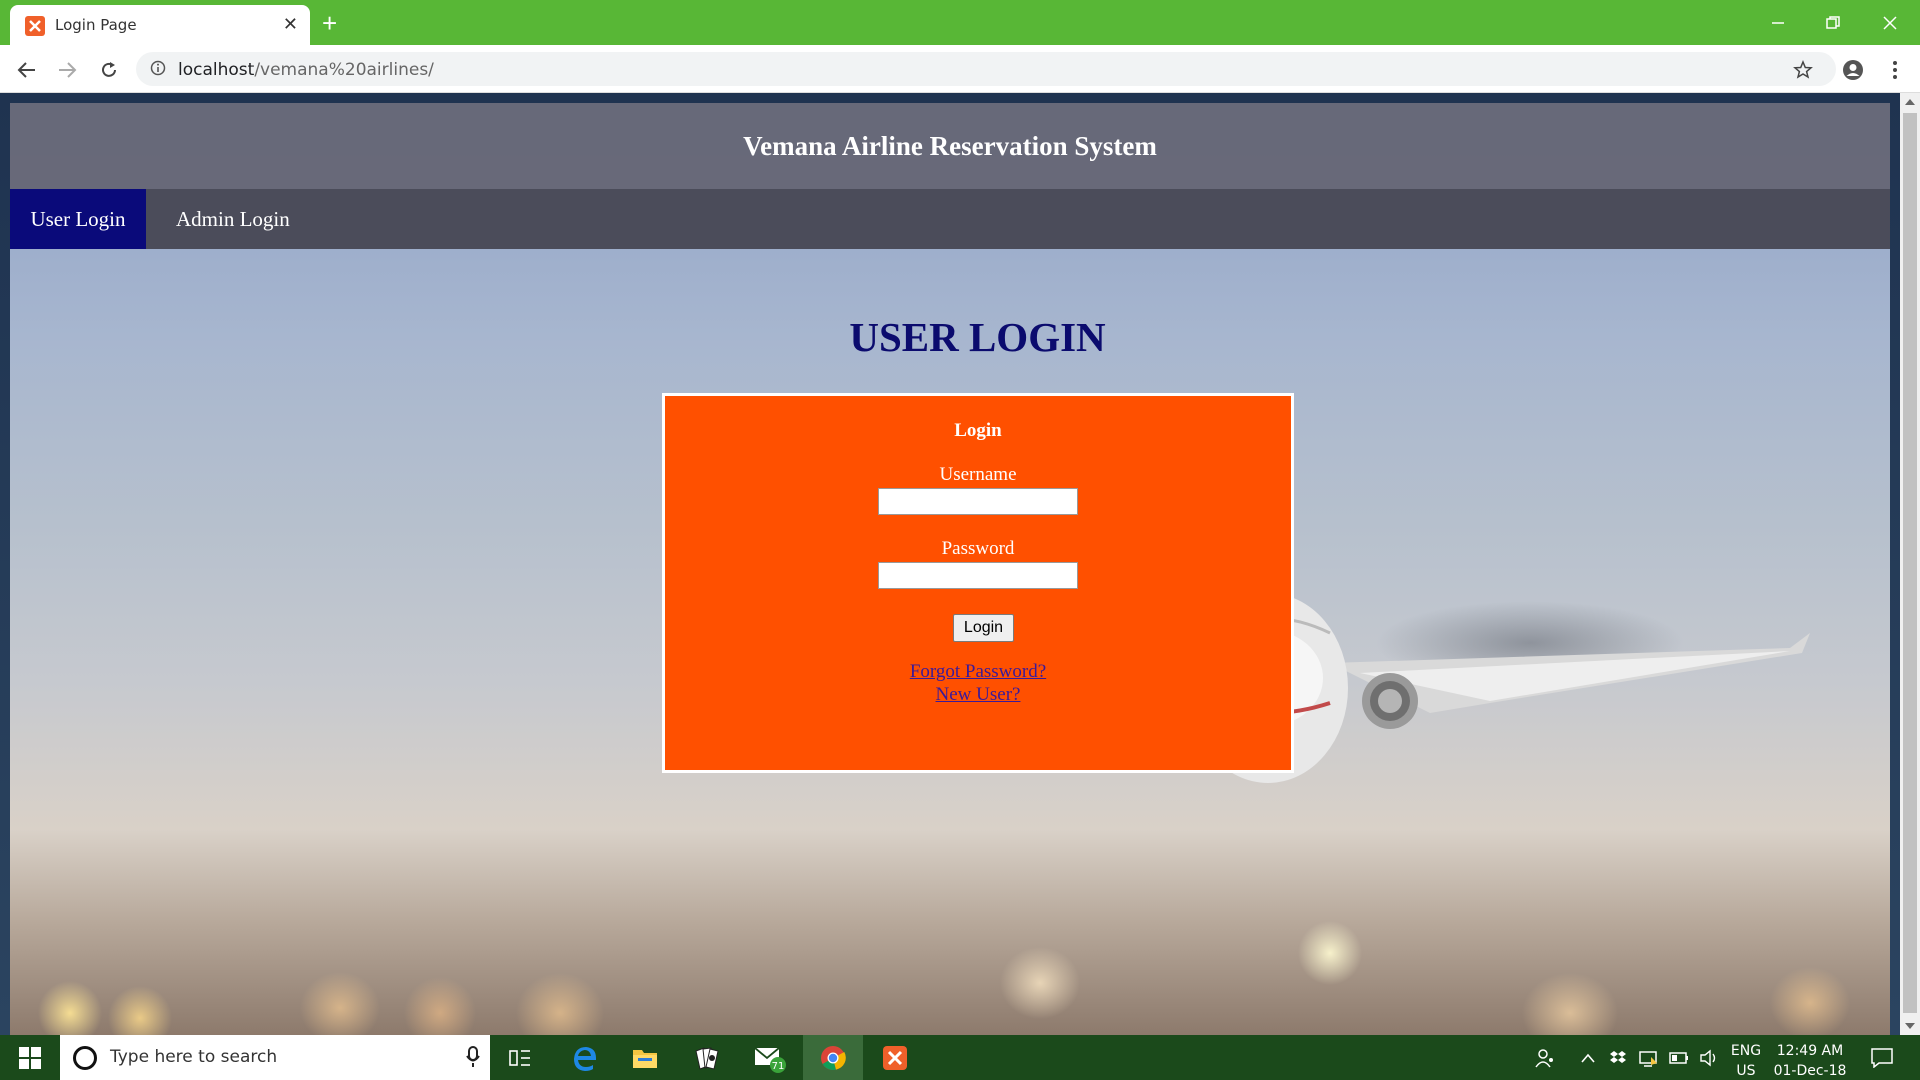 The width and height of the screenshot is (1920, 1080). I want to click on dropbox-icon, so click(1618, 1057).